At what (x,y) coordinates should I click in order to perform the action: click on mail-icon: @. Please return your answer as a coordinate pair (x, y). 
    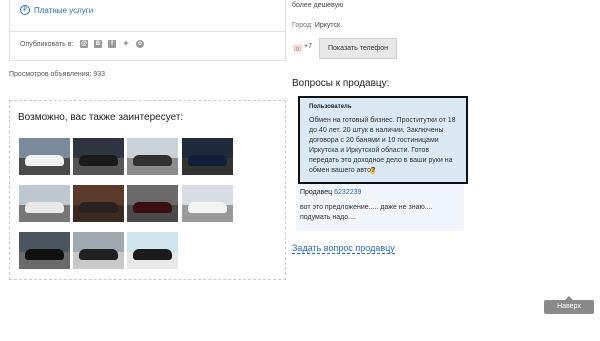
    Looking at the image, I should click on (84, 44).